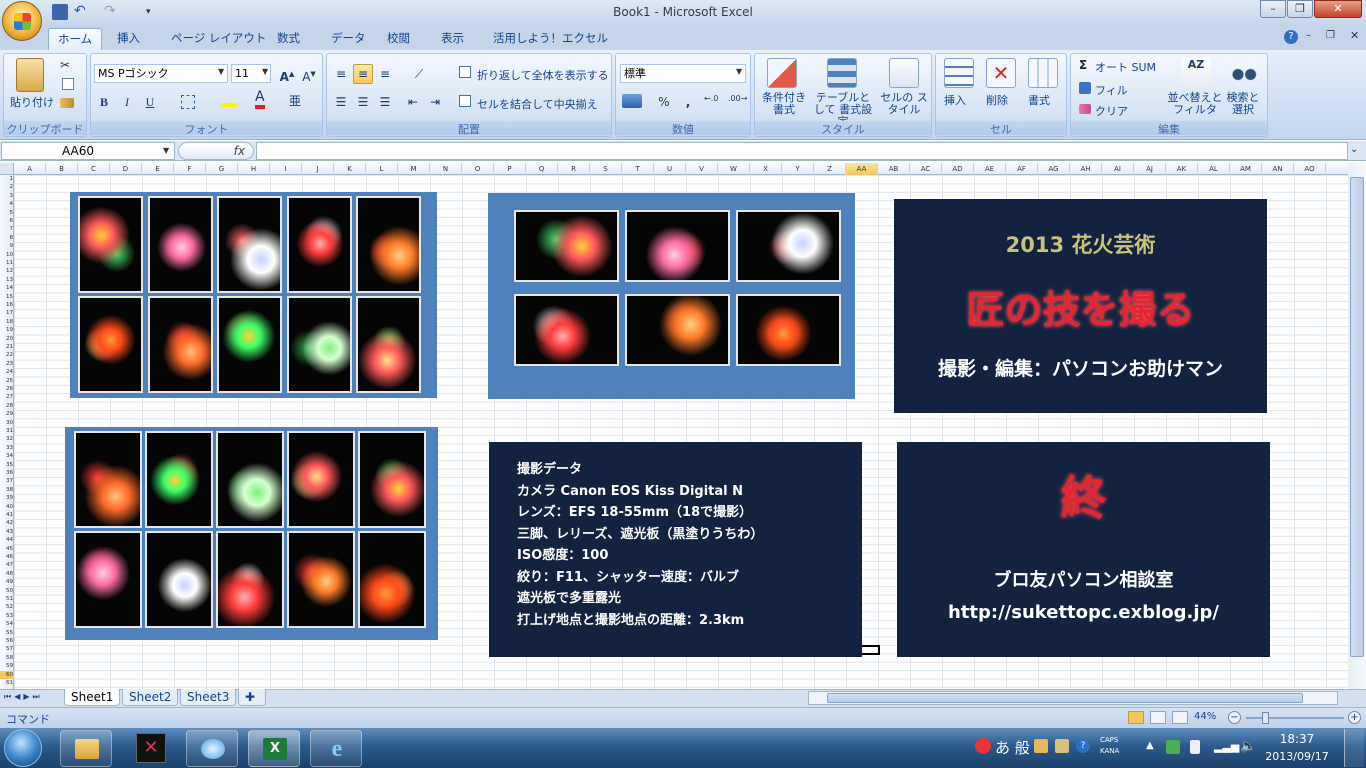 Image resolution: width=1366 pixels, height=768 pixels. Describe the element at coordinates (1297, 756) in the screenshot. I see `clock-date: 2013/09/17` at that location.